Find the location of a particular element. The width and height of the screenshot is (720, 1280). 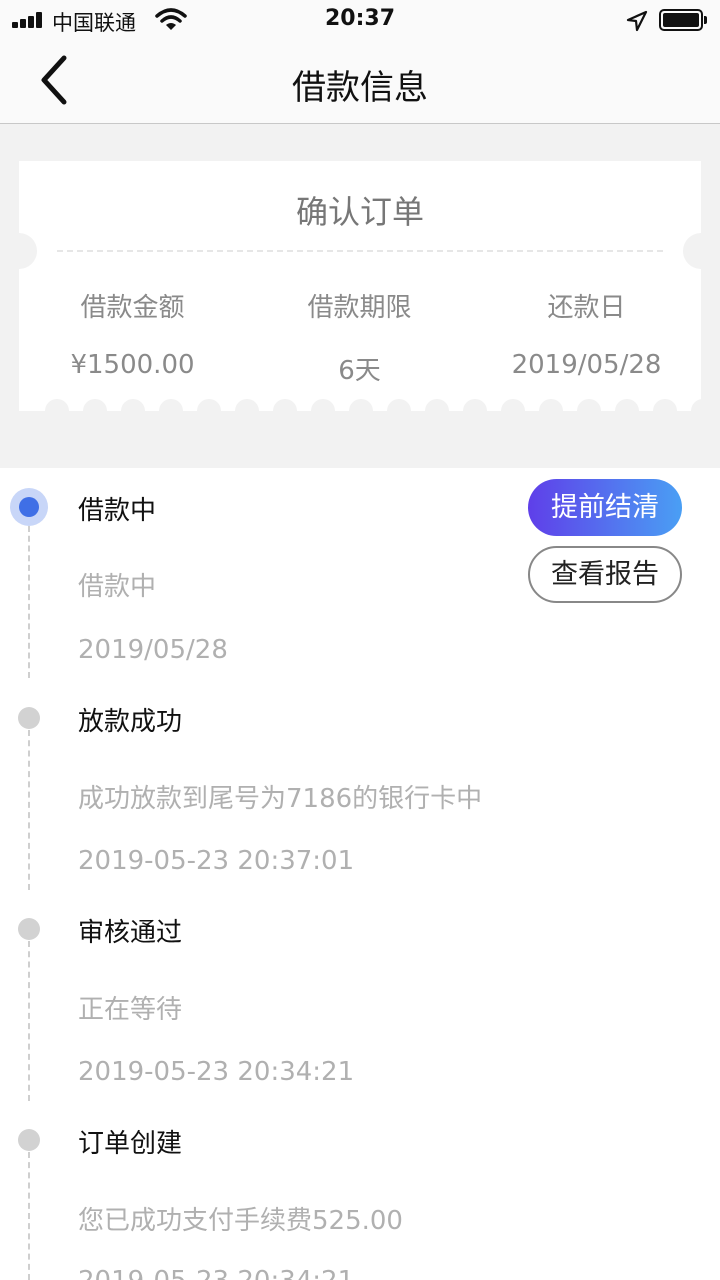

loan-amount-value: ¥1500.00 is located at coordinates (132, 365).